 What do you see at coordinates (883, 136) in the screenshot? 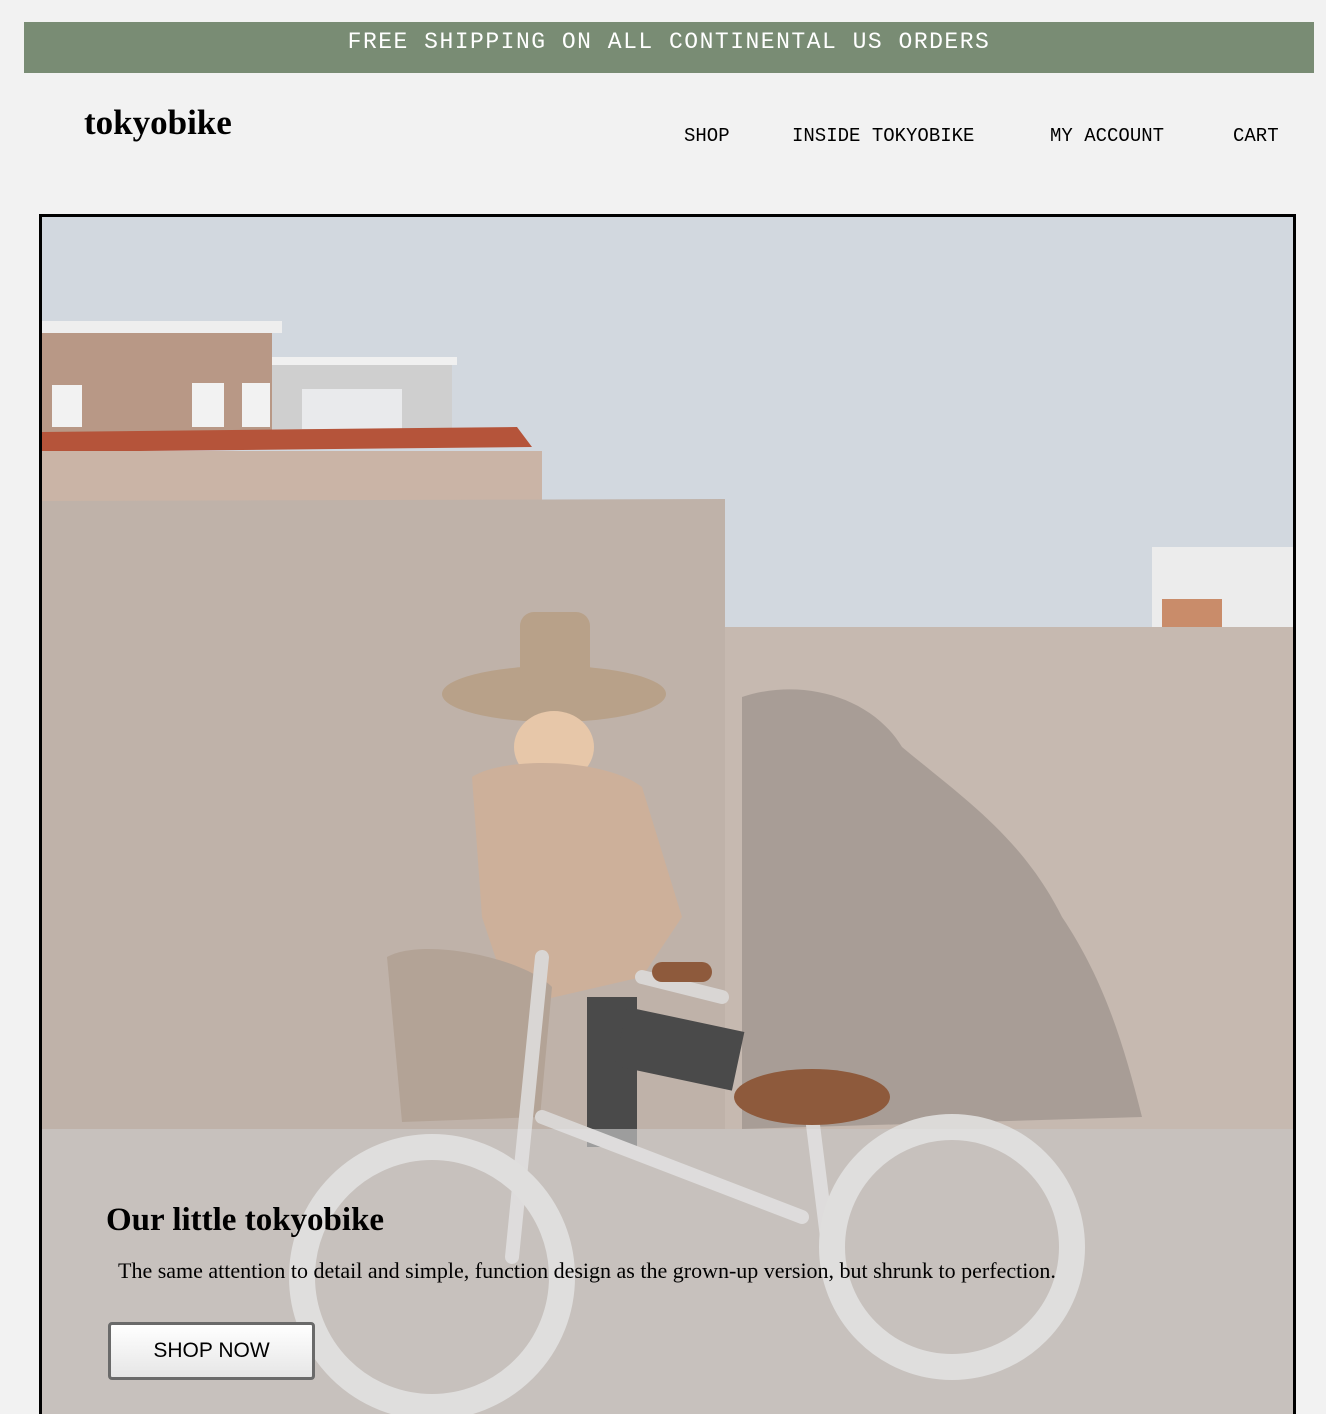
I see `nav-item-inside-tokyobike: INSIDE TOKYOBIKE` at bounding box center [883, 136].